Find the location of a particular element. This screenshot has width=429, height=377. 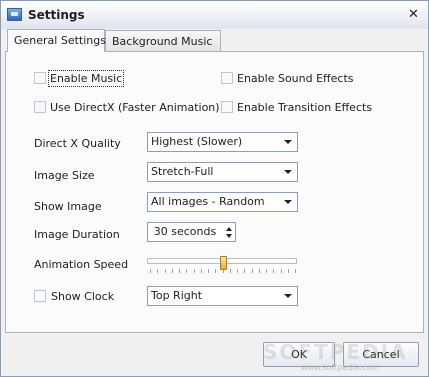

show-image-select: All images - Random is located at coordinates (222, 202).